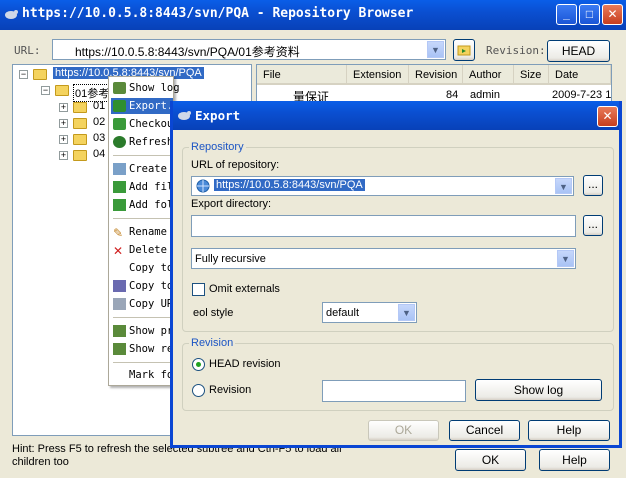  Describe the element at coordinates (119, 187) in the screenshot. I see `add-file-icon` at that location.